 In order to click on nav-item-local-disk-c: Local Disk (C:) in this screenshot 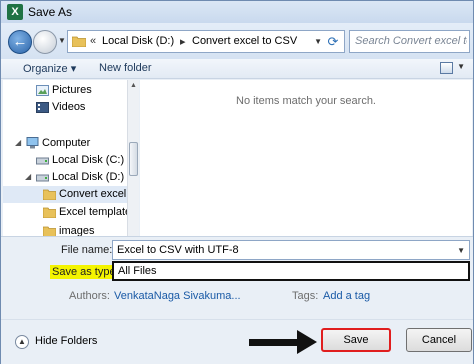, I will do `click(65, 160)`.